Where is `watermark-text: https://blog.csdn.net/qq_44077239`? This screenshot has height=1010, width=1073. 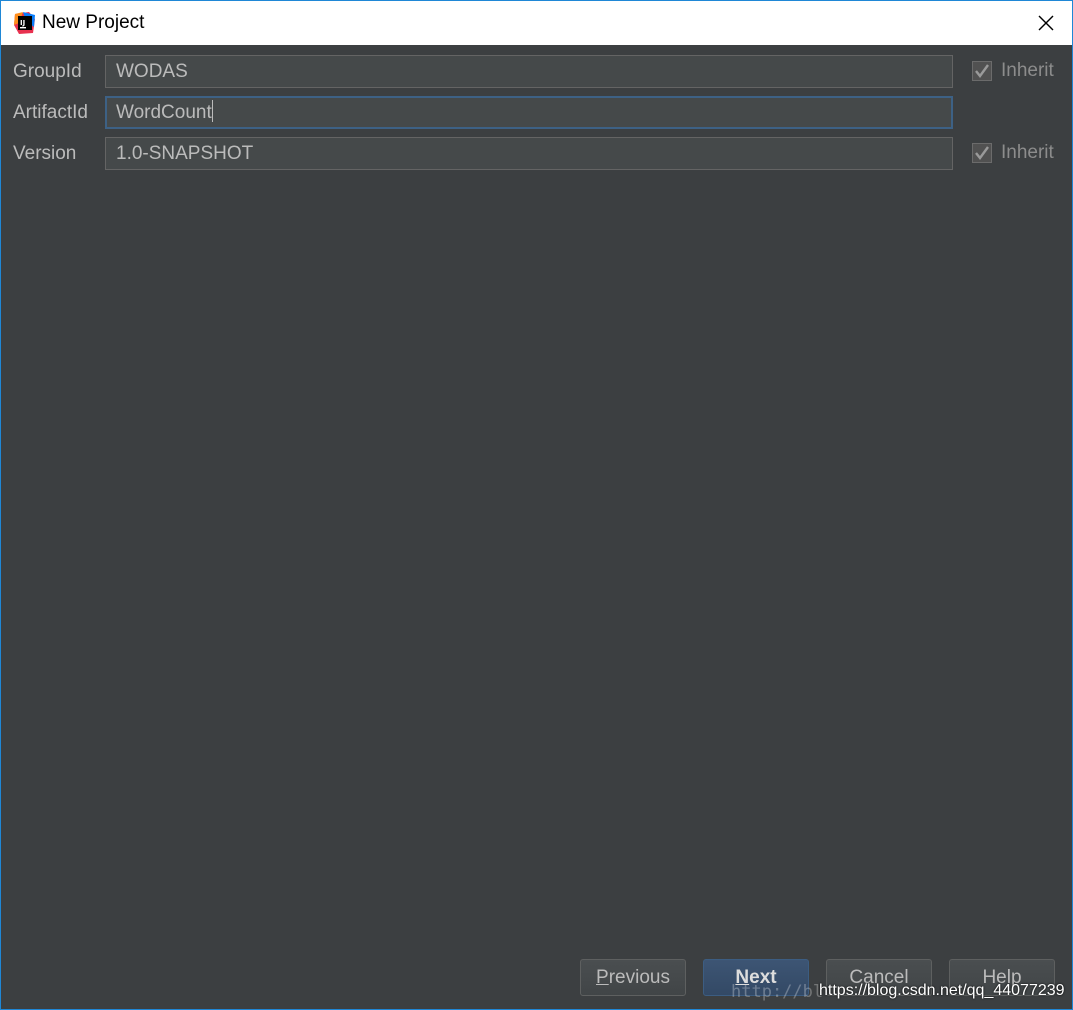
watermark-text: https://blog.csdn.net/qq_44077239 is located at coordinates (942, 990).